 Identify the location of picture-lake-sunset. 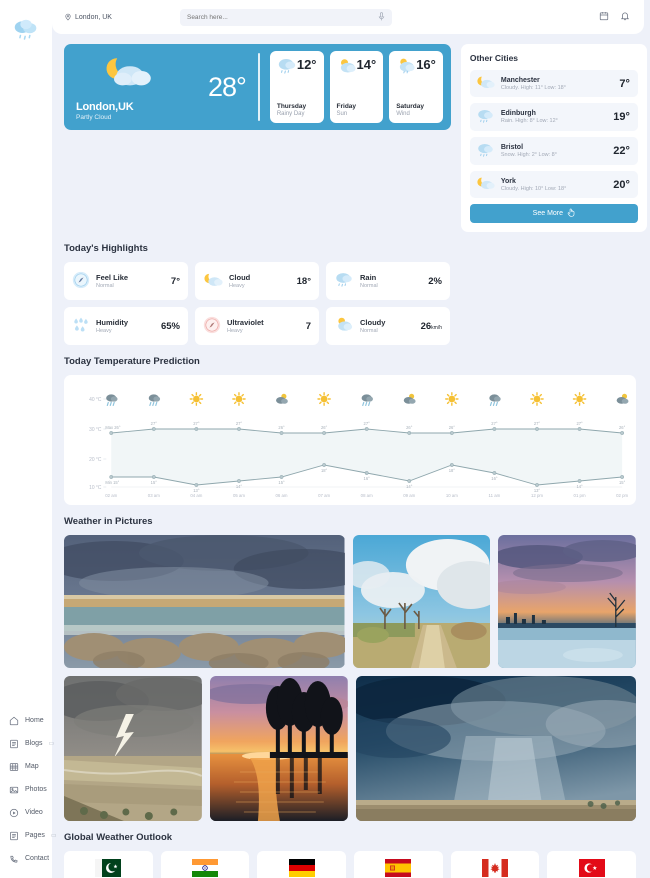
(278, 748).